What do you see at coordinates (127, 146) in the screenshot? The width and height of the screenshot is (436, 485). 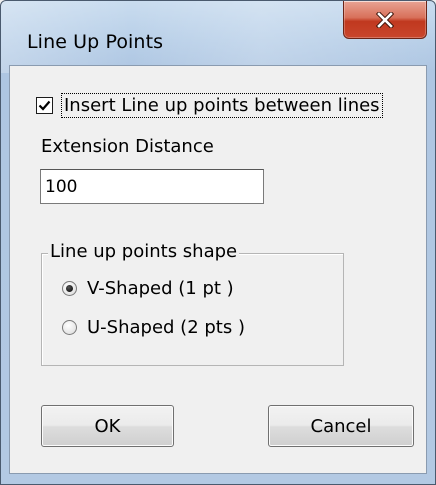 I see `extension-distance-label: Extension Distance` at bounding box center [127, 146].